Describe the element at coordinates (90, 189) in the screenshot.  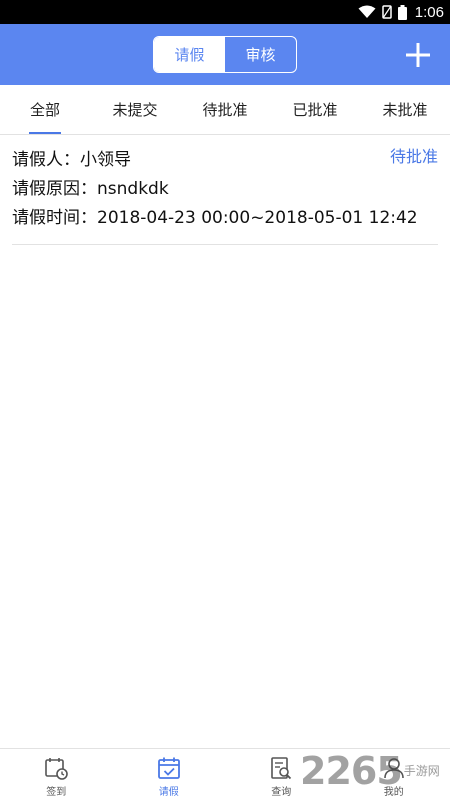
I see `leave-reason: 请假原因：nsndkdk` at that location.